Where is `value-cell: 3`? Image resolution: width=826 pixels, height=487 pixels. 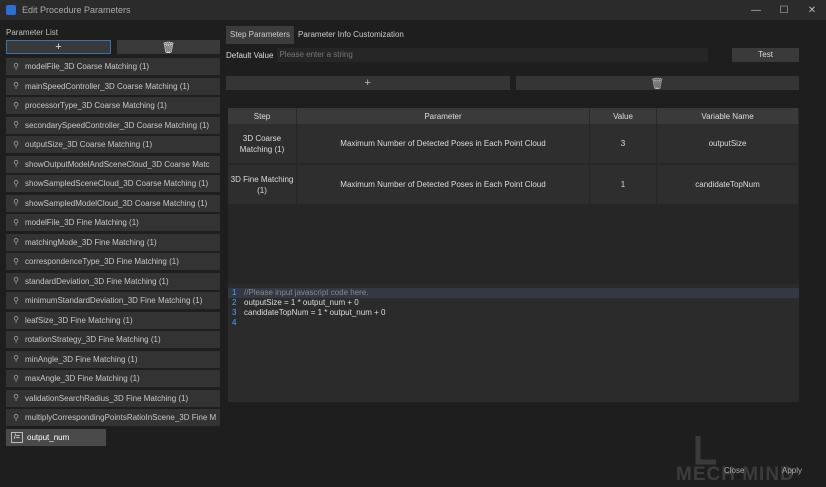
value-cell: 3 is located at coordinates (623, 144).